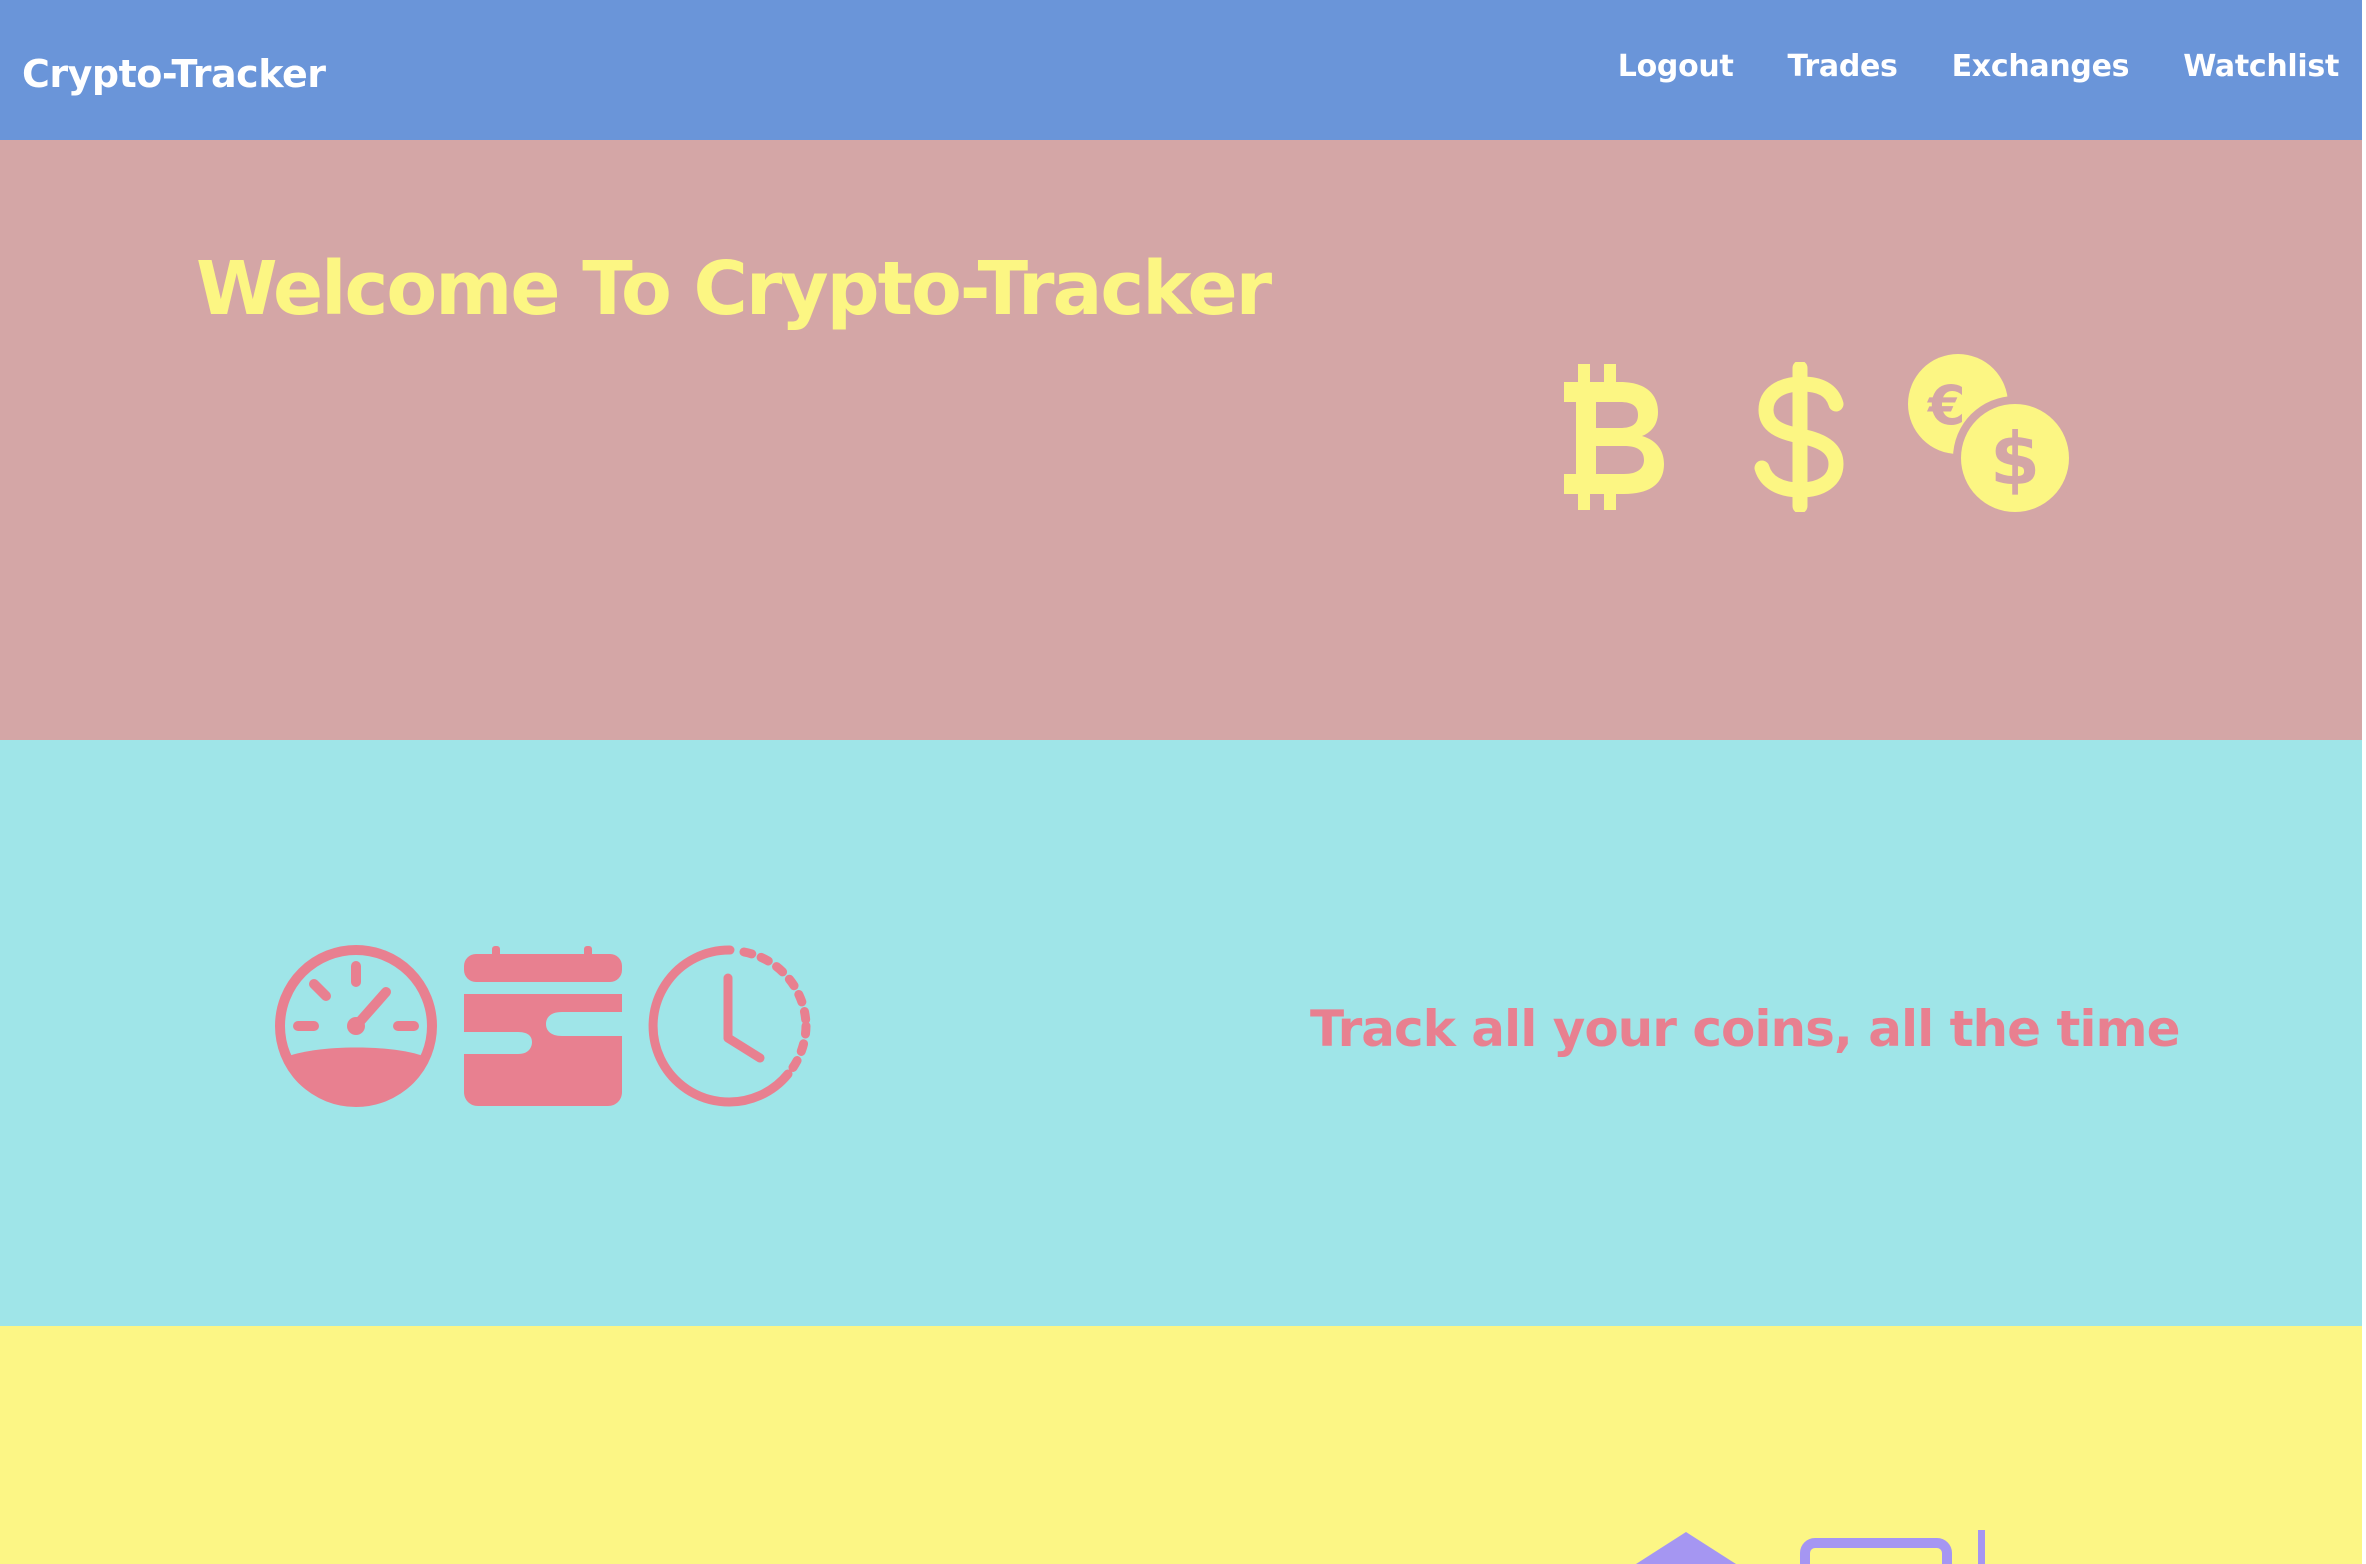 This screenshot has width=2366, height=1564. I want to click on nav-links: Logout Trades Exchanges Watchlist, so click(1979, 66).